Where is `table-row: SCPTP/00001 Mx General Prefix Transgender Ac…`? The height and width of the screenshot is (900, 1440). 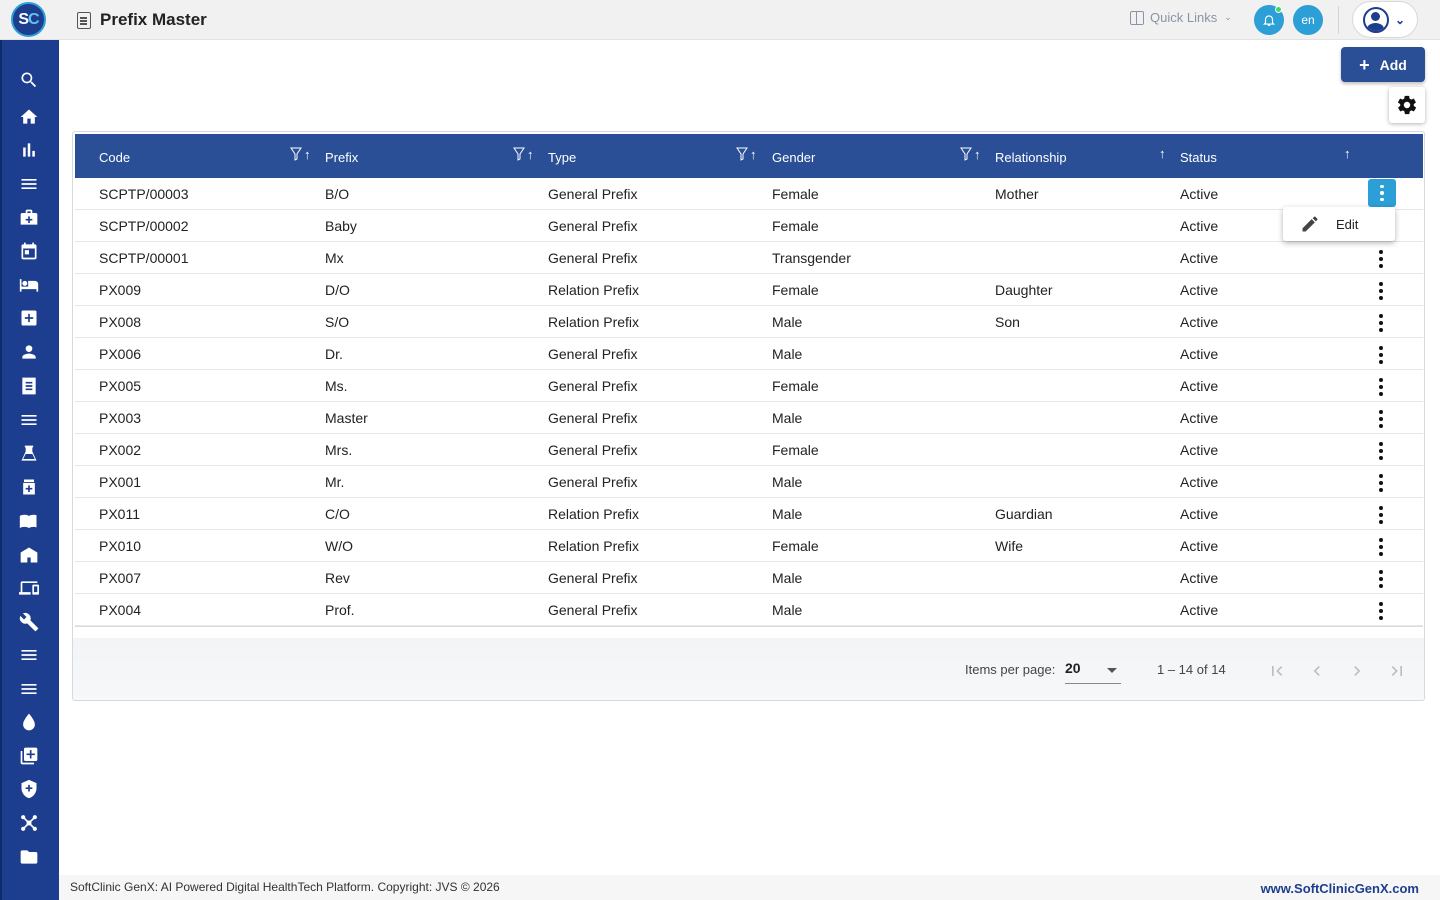
table-row: SCPTP/00001 Mx General Prefix Transgender Ac… is located at coordinates (749, 258).